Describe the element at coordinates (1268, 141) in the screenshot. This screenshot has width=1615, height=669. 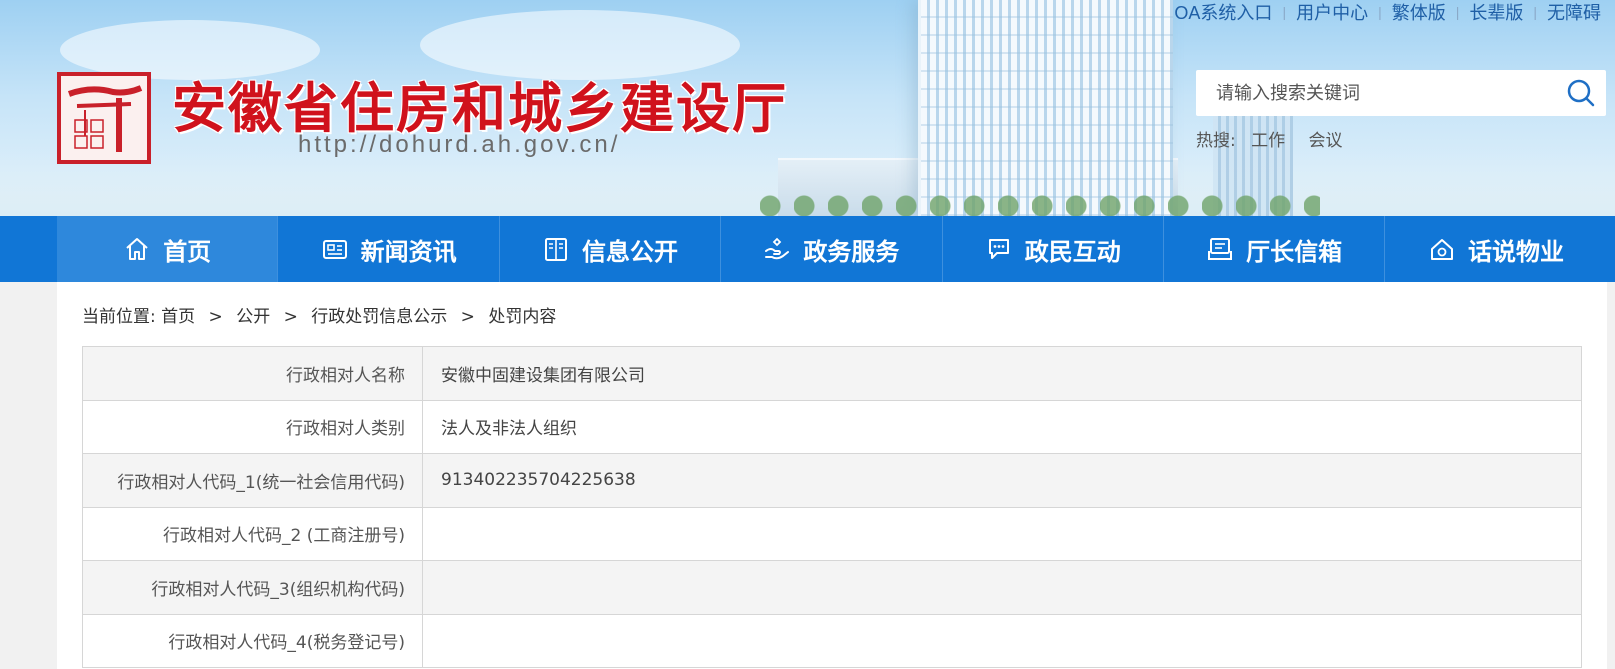
I see `hot-search-item: 工作` at that location.